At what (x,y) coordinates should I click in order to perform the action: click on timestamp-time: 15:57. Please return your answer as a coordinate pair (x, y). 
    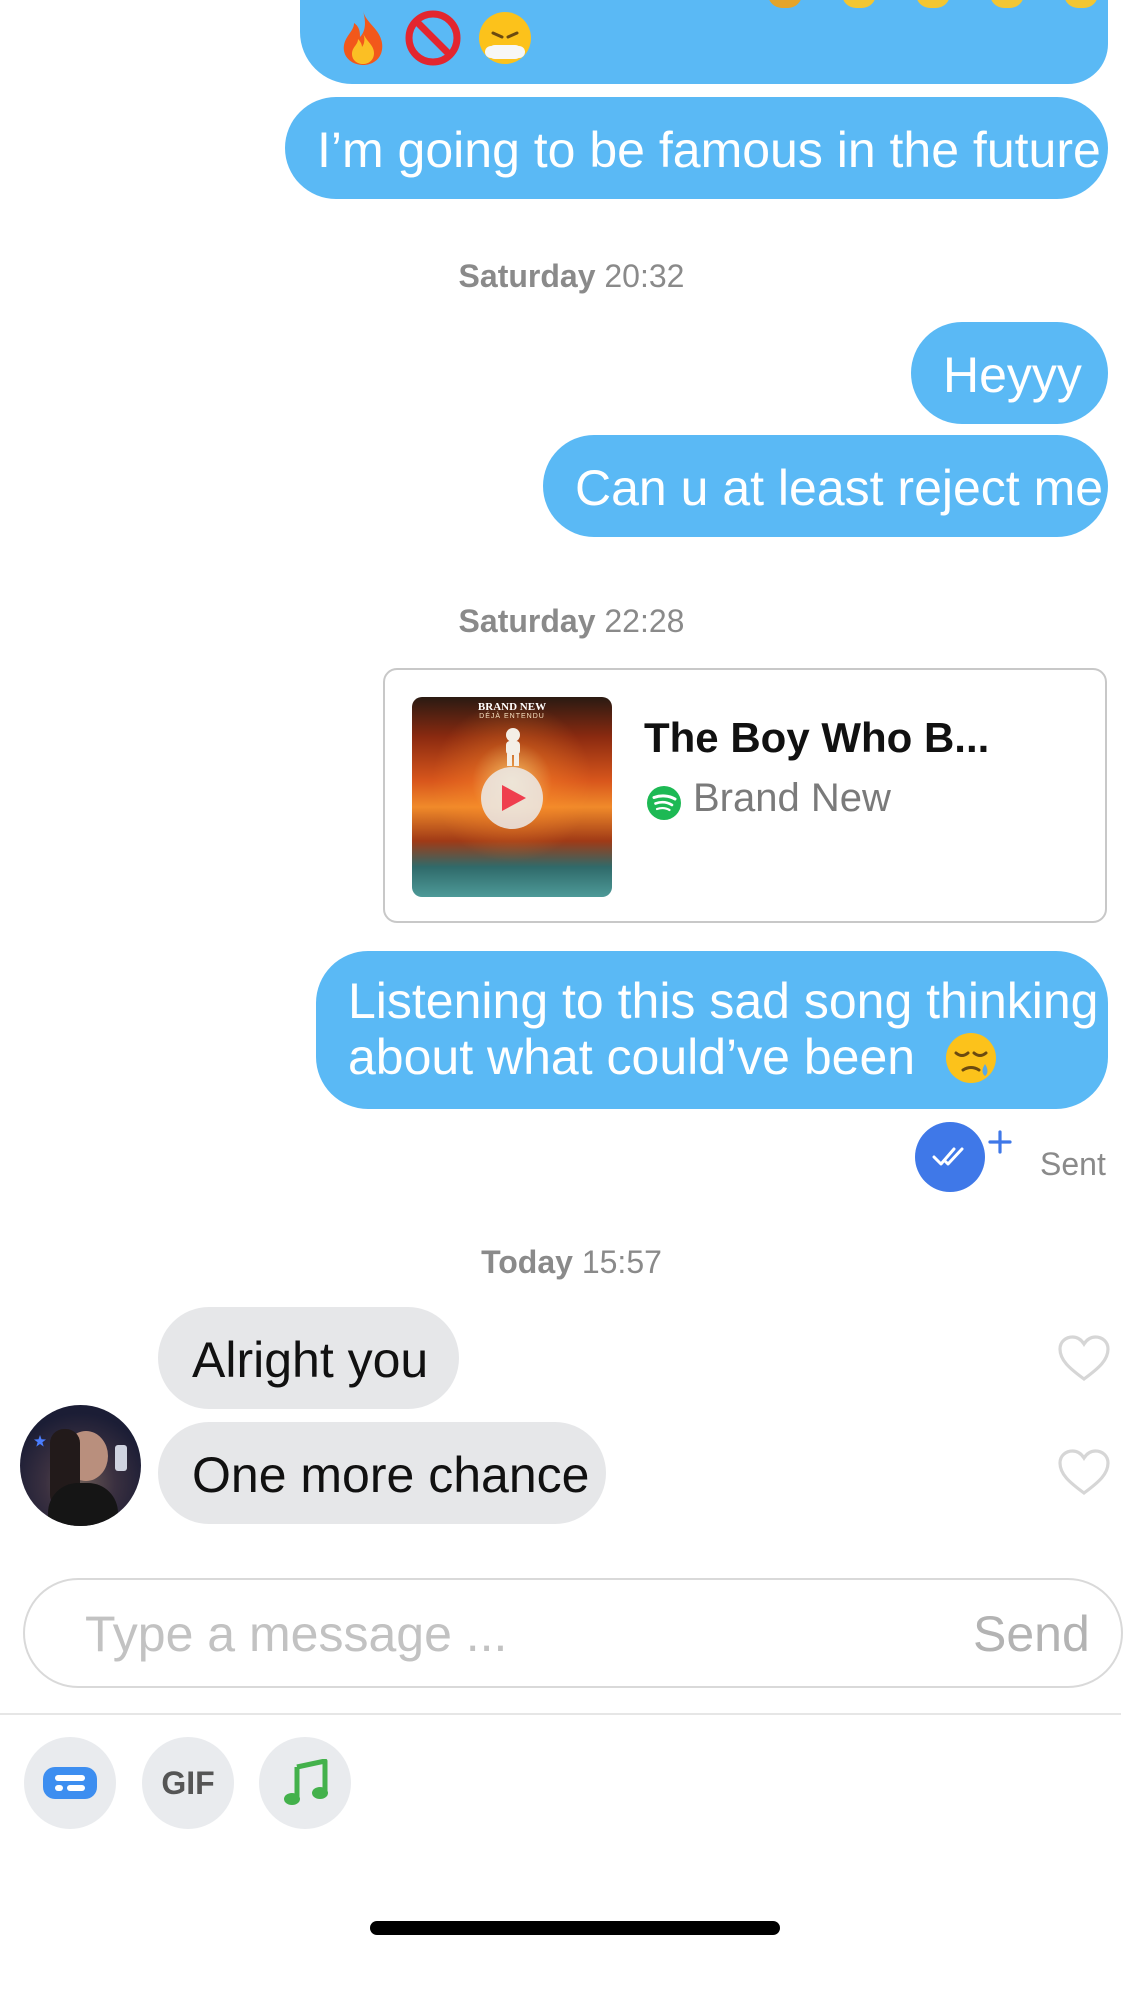
    Looking at the image, I should click on (621, 1262).